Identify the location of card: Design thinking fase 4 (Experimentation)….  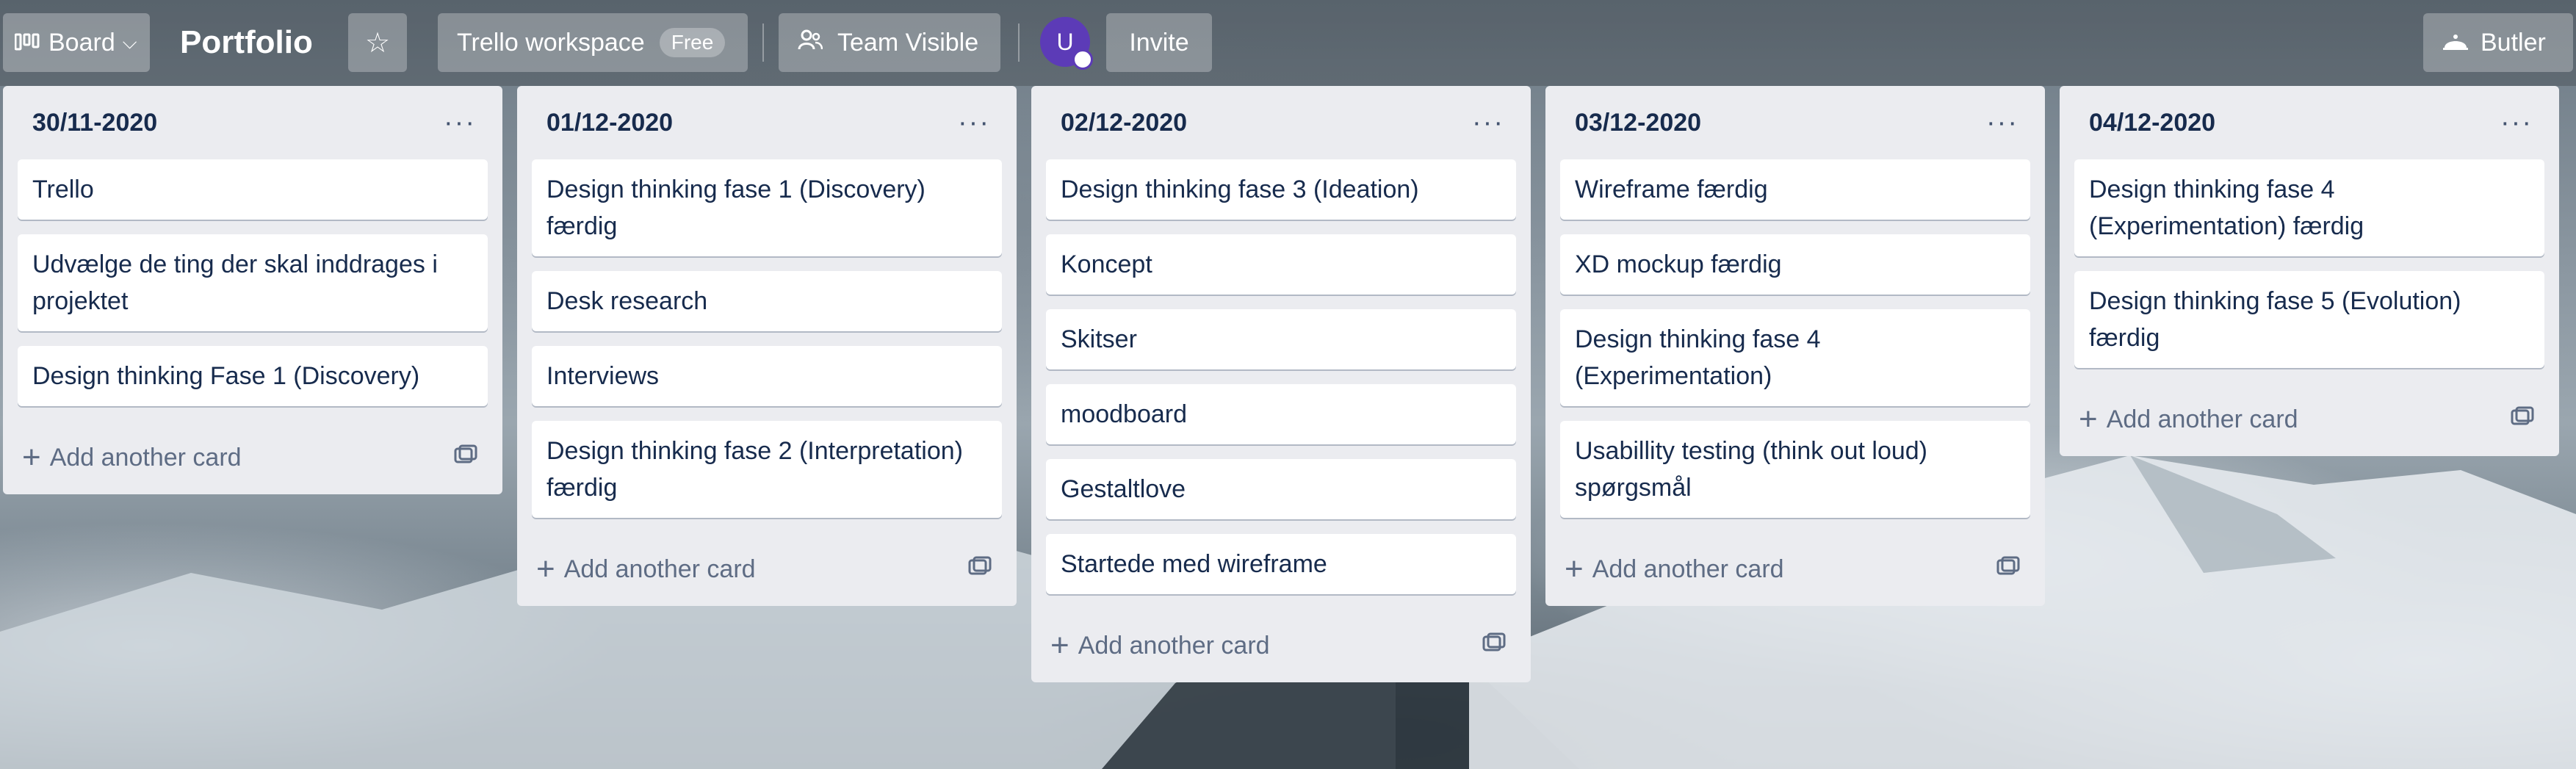
(2309, 207).